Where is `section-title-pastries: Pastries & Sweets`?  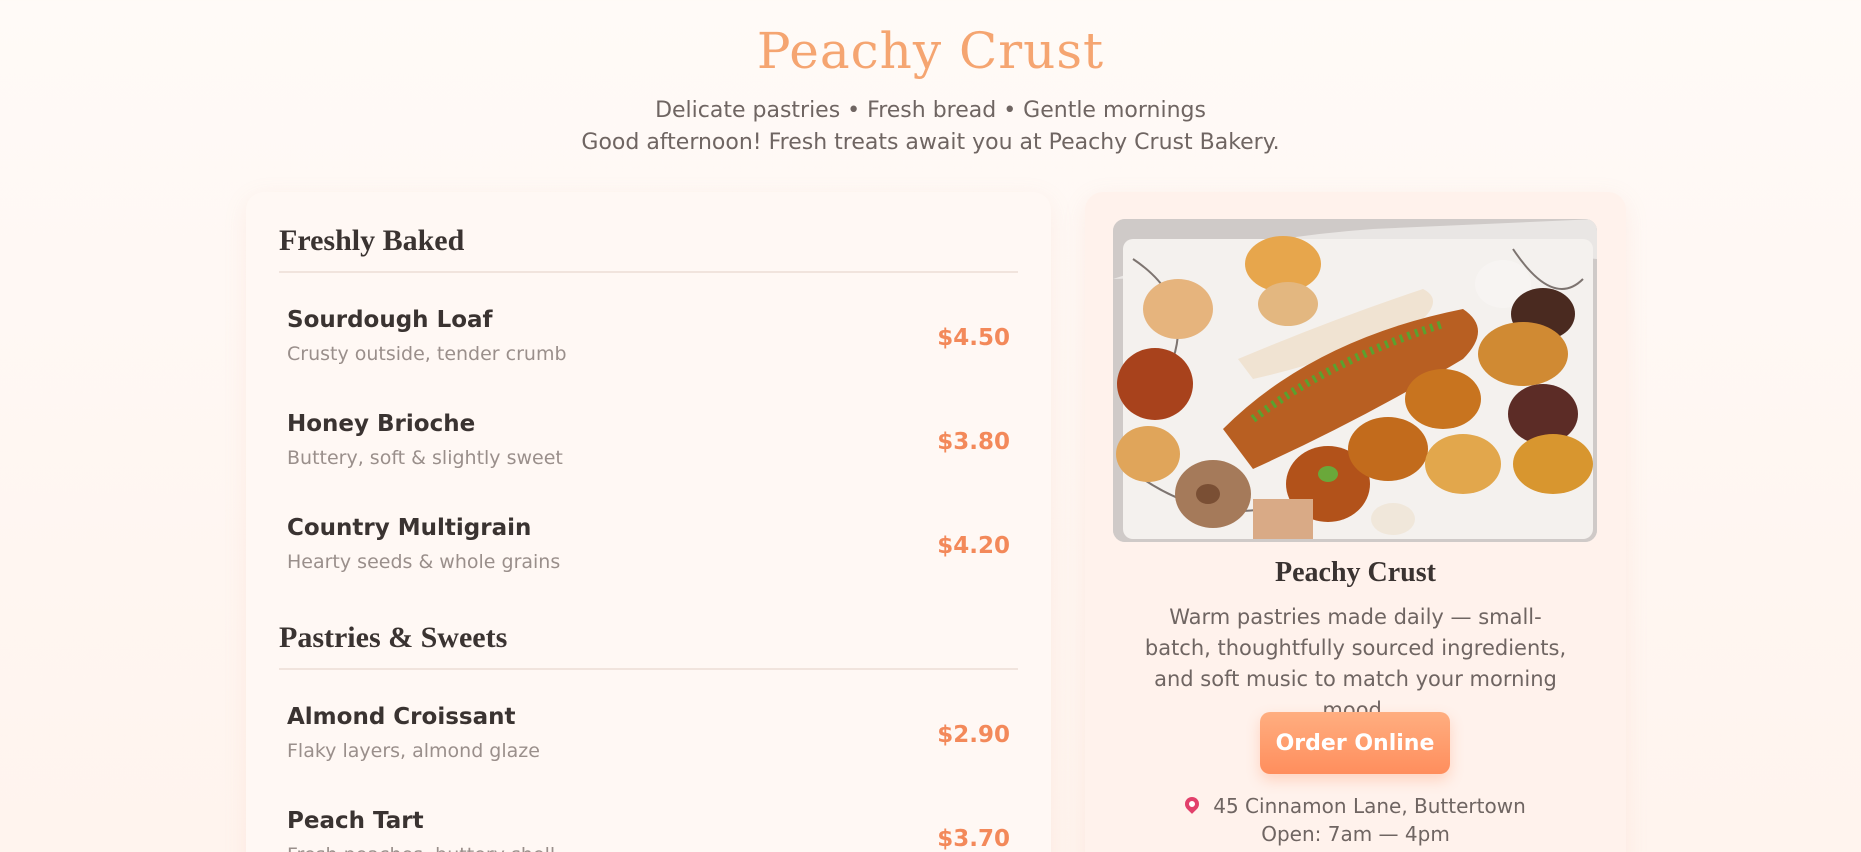 section-title-pastries: Pastries & Sweets is located at coordinates (393, 637).